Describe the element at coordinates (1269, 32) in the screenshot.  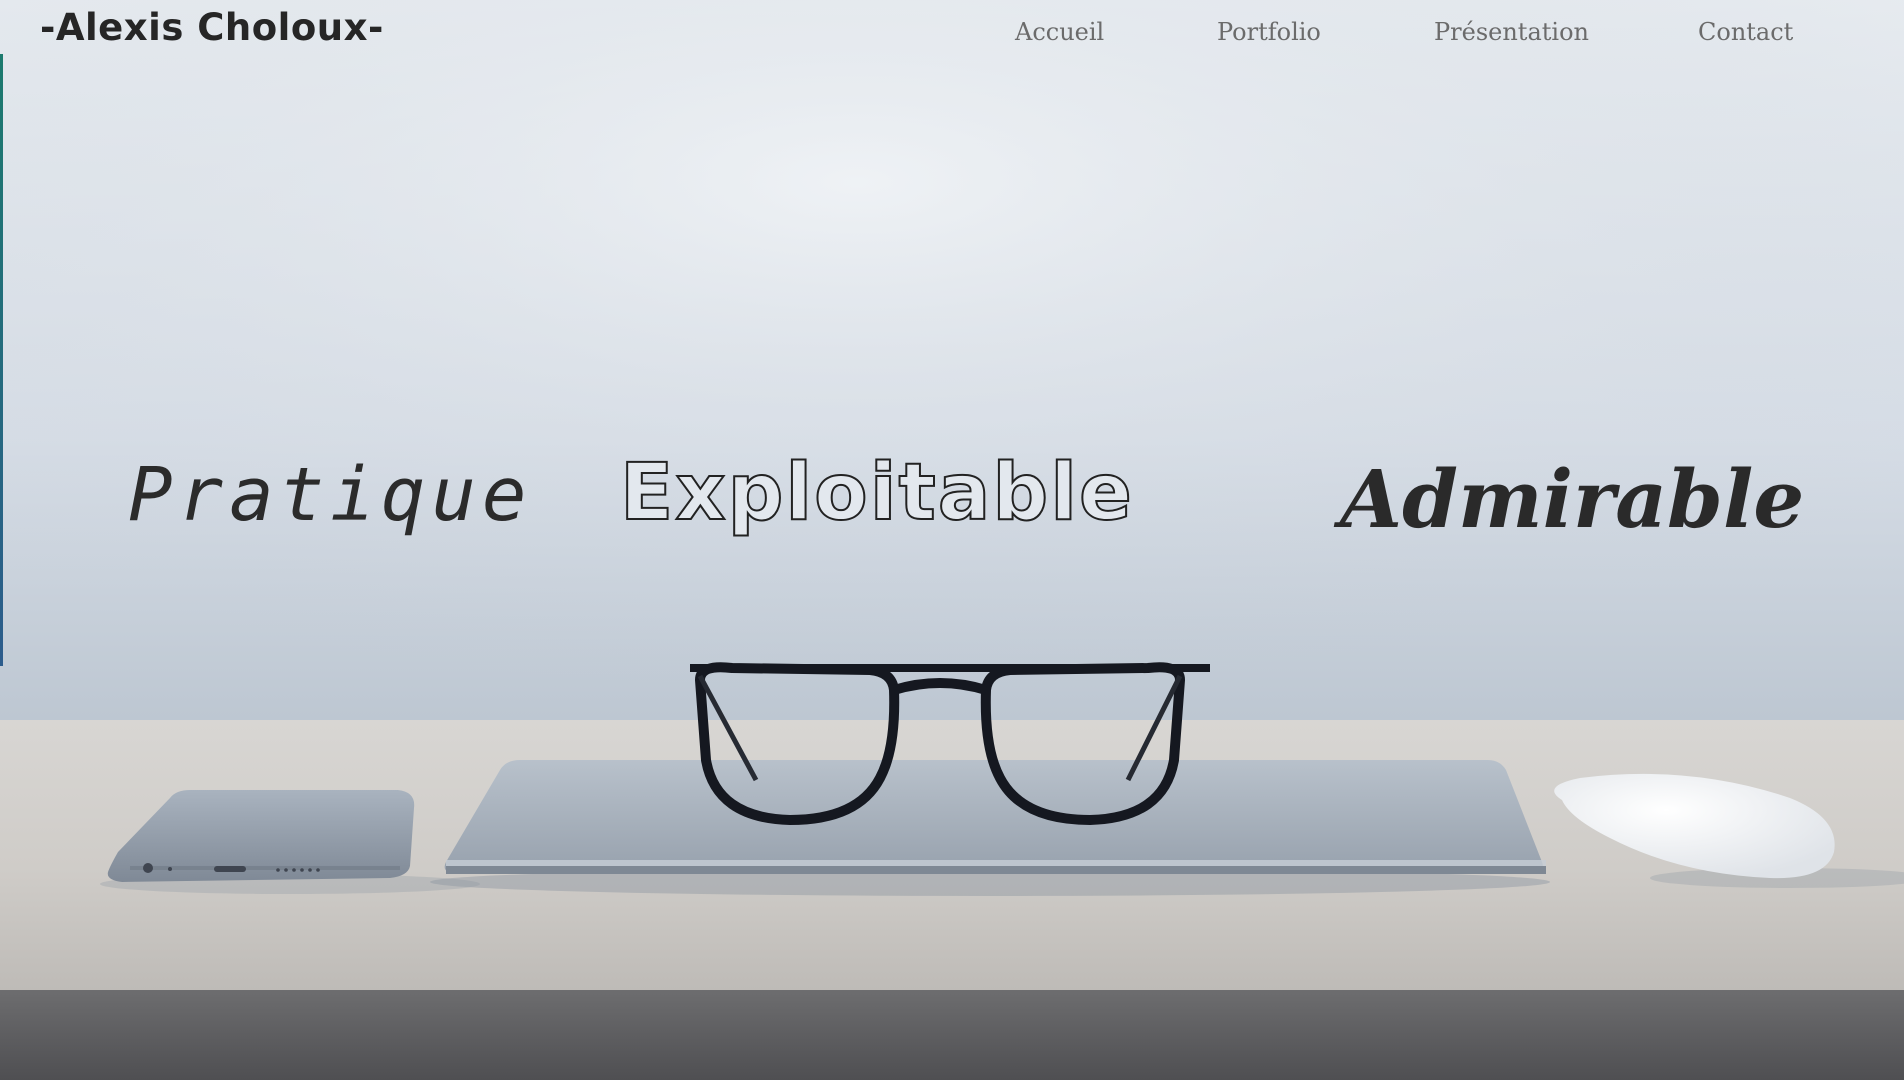
I see `nav-link-portfolio: Portfolio` at that location.